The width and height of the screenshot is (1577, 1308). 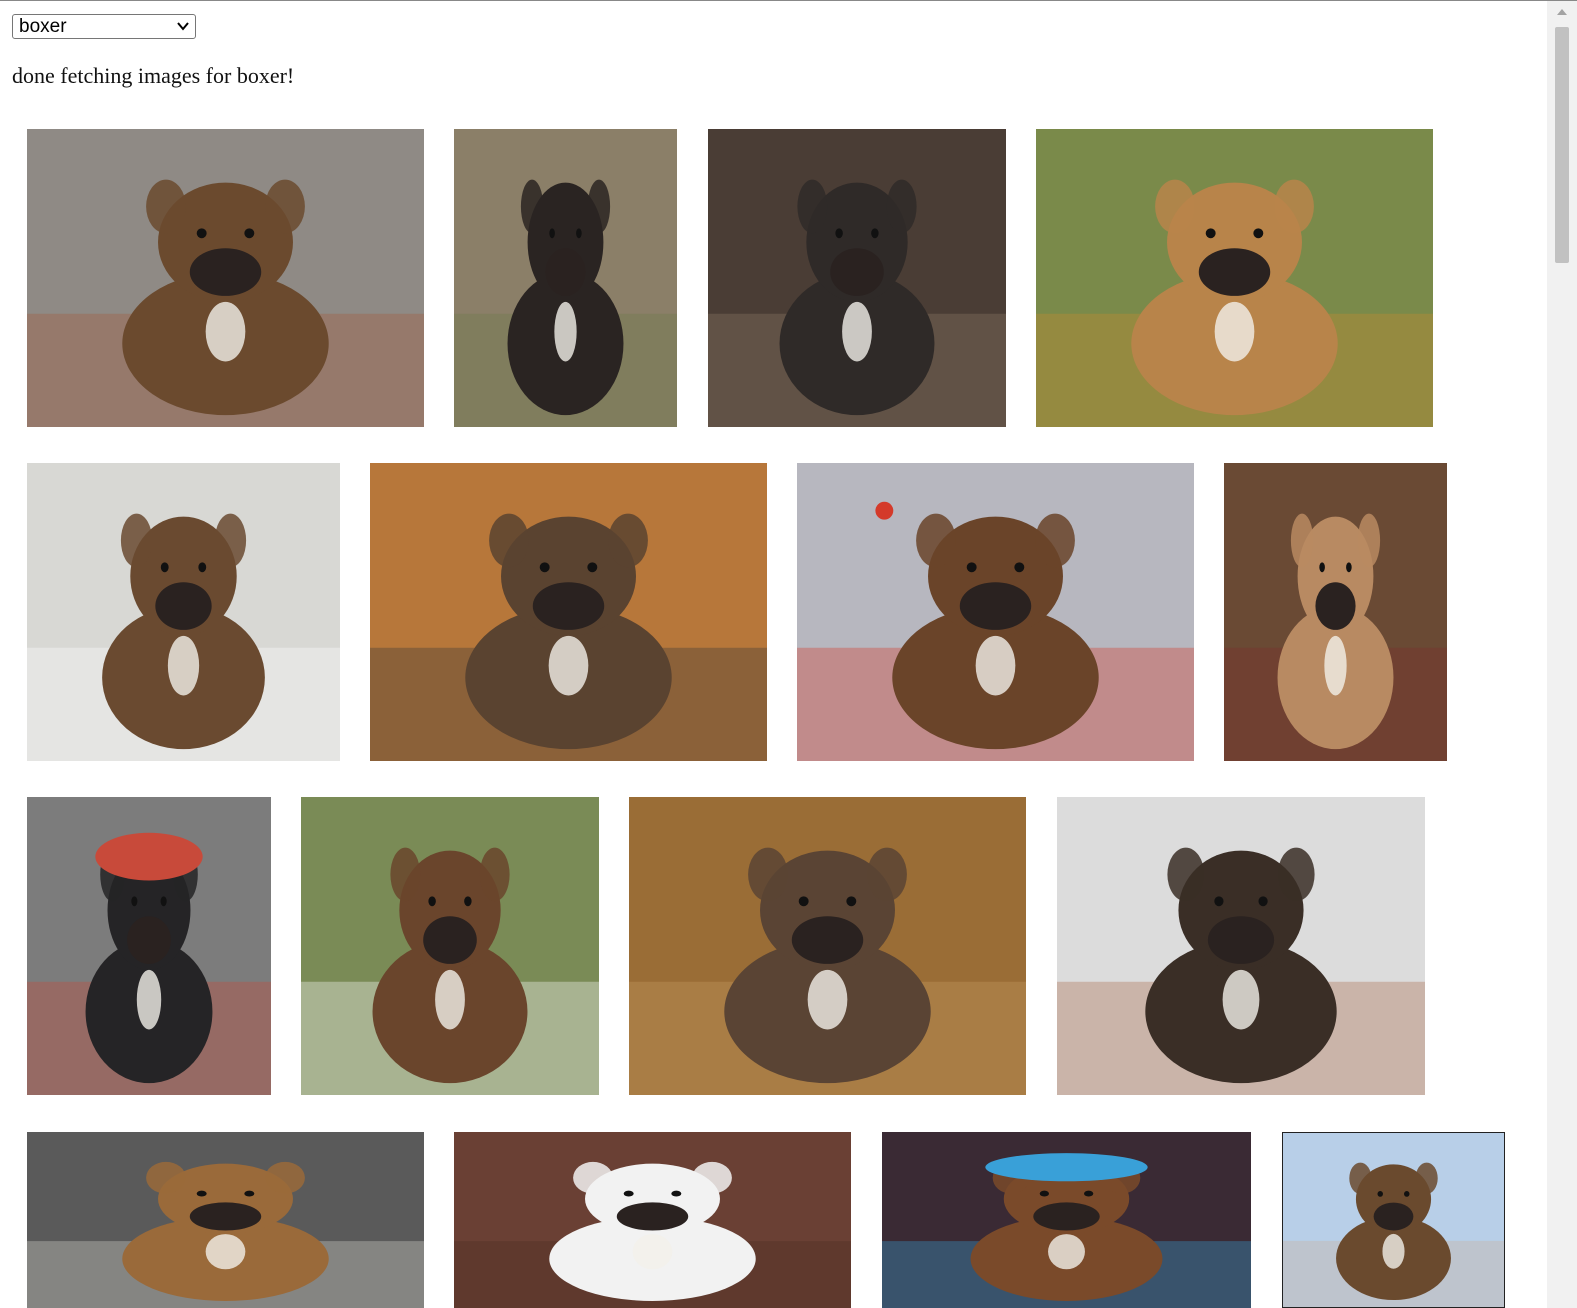 What do you see at coordinates (1562, 654) in the screenshot?
I see `vertical-scrollbar` at bounding box center [1562, 654].